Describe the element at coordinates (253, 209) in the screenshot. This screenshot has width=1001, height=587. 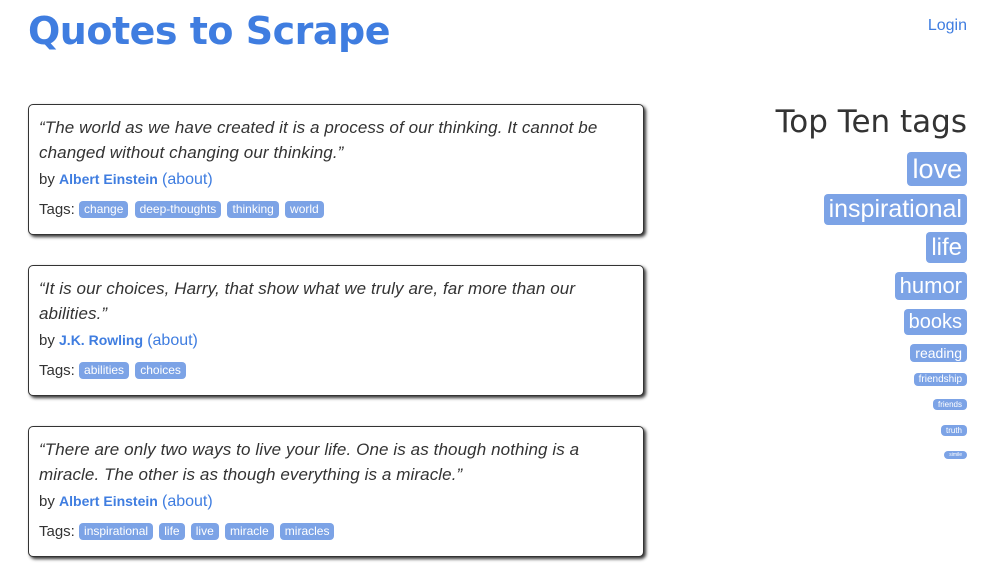
I see `tag-thinking: thinking` at that location.